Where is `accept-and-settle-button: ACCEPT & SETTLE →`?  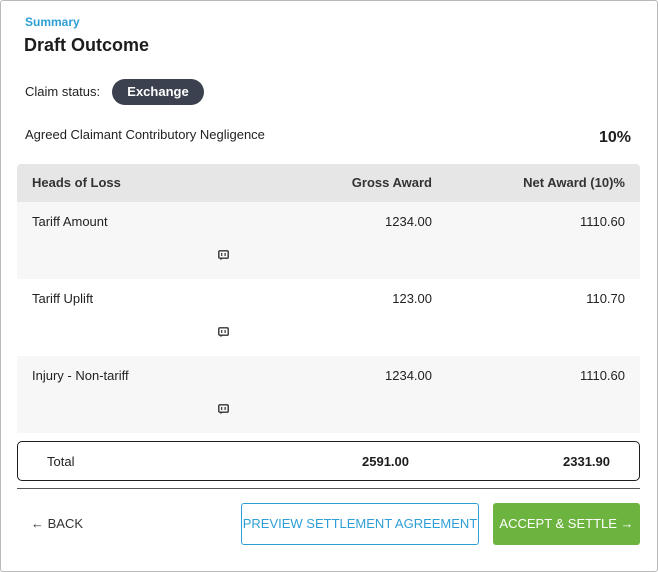 accept-and-settle-button: ACCEPT & SETTLE → is located at coordinates (566, 524).